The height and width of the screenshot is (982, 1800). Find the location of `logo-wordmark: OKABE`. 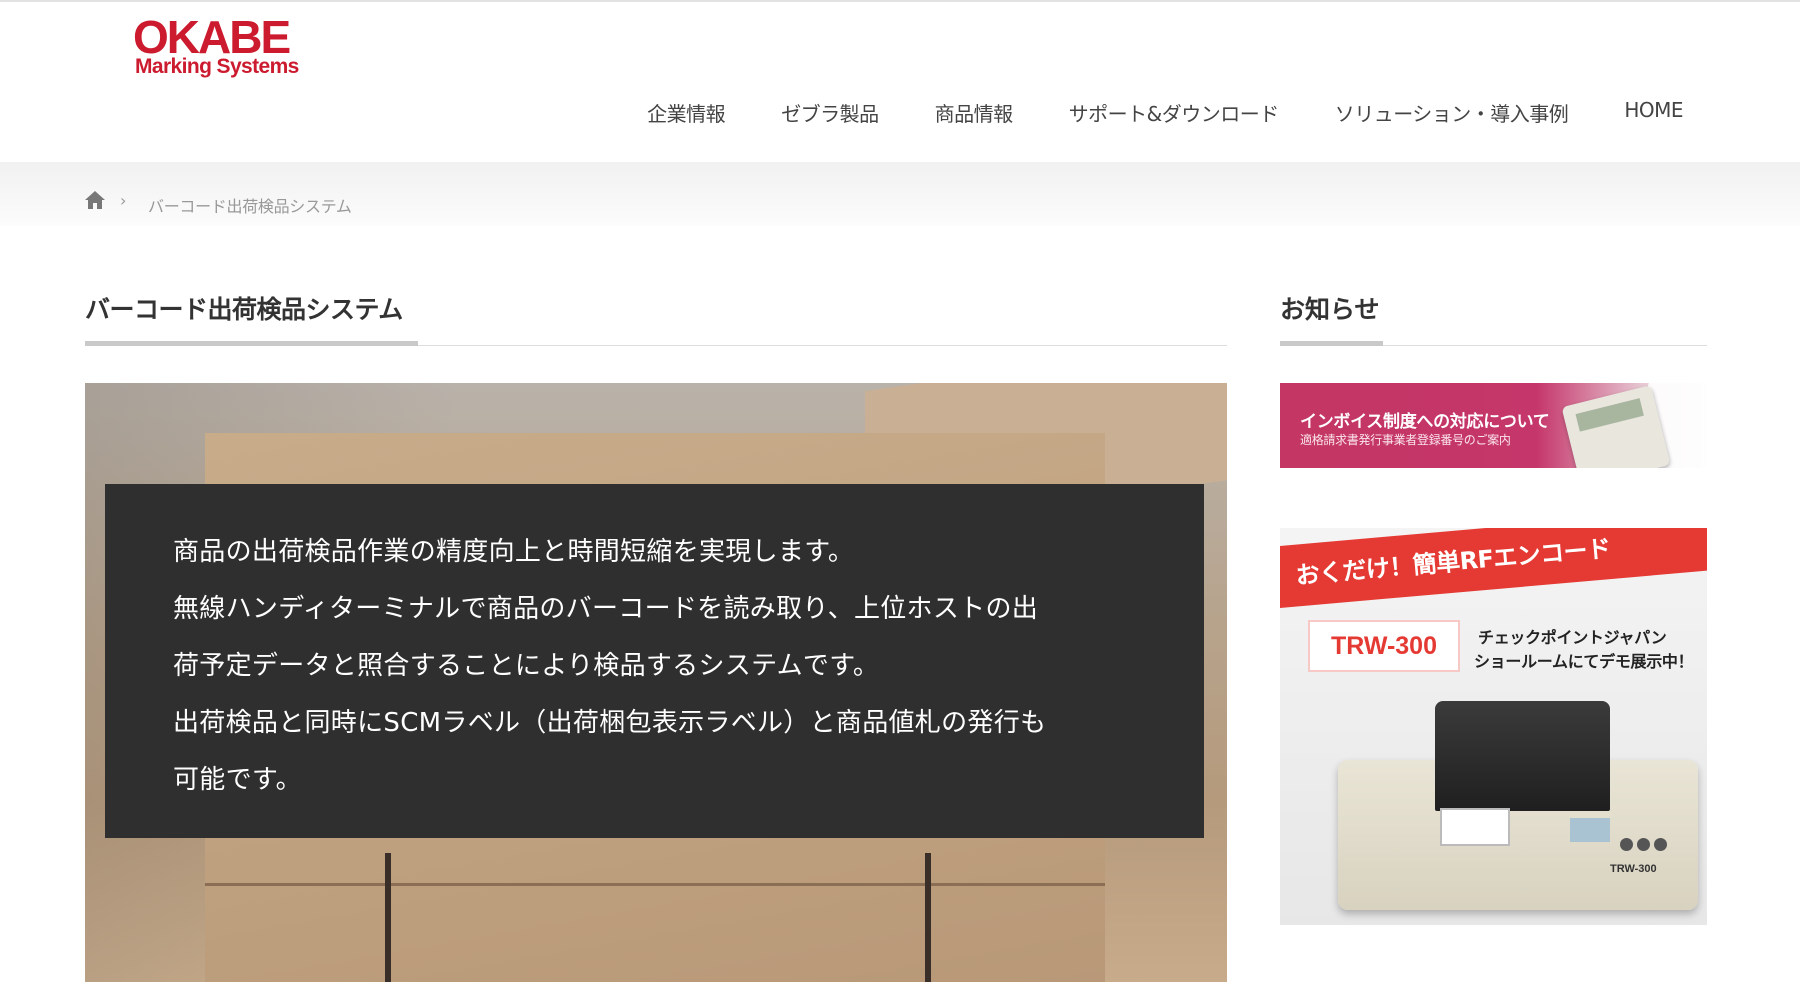

logo-wordmark: OKABE is located at coordinates (212, 37).